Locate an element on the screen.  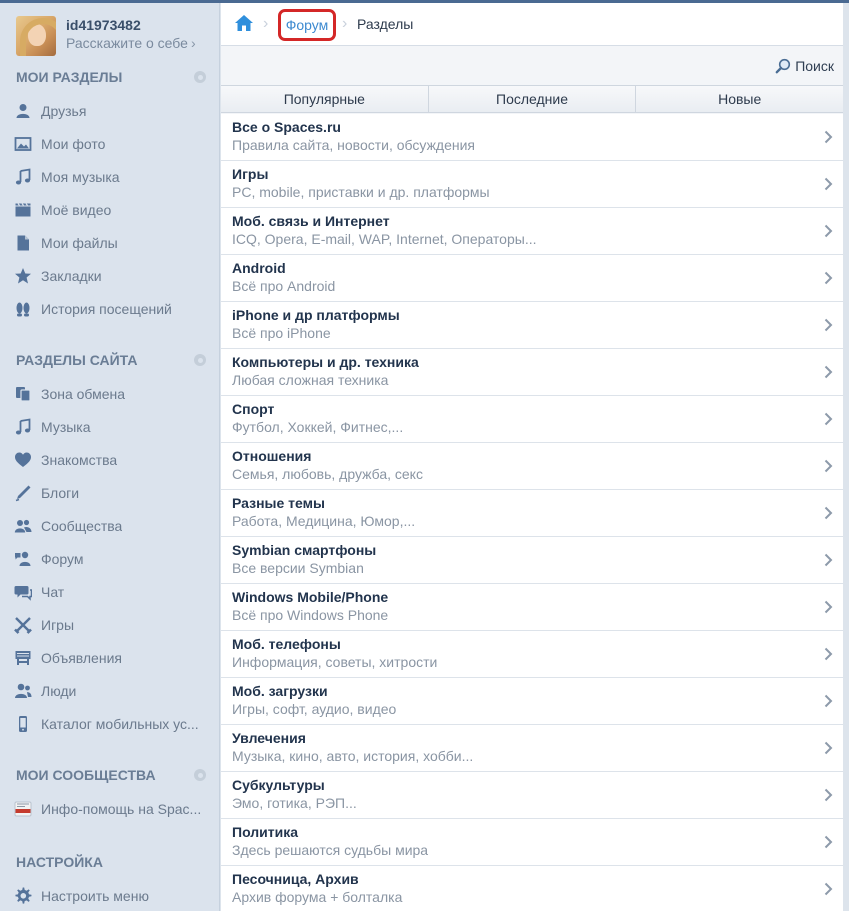
people-icon is located at coordinates (23, 691).